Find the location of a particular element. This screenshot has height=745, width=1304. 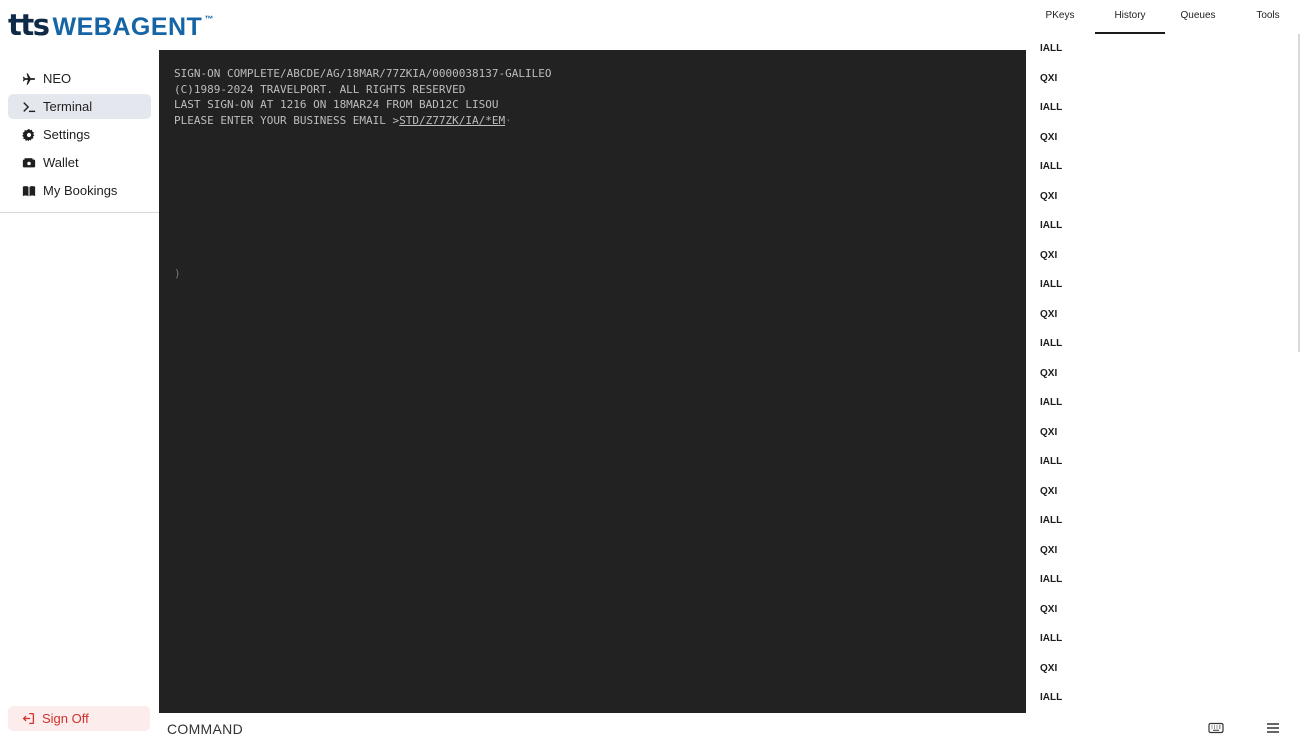

sidebar-nav: NEO Terminal Settings Wallet My Bookings is located at coordinates (79, 136).